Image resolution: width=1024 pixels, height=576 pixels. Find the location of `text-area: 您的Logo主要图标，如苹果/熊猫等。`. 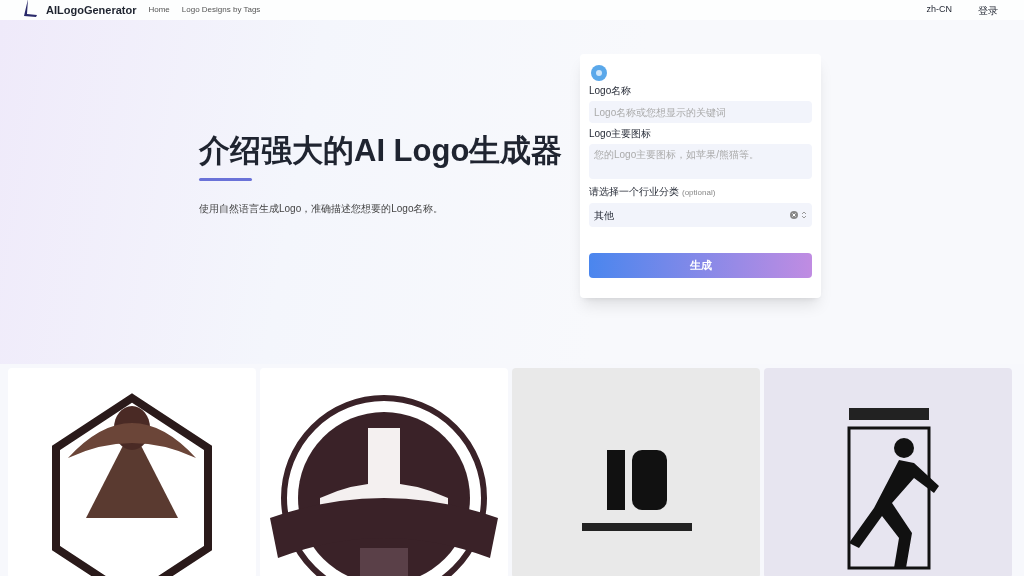

text-area: 您的Logo主要图标，如苹果/熊猫等。 is located at coordinates (700, 161).